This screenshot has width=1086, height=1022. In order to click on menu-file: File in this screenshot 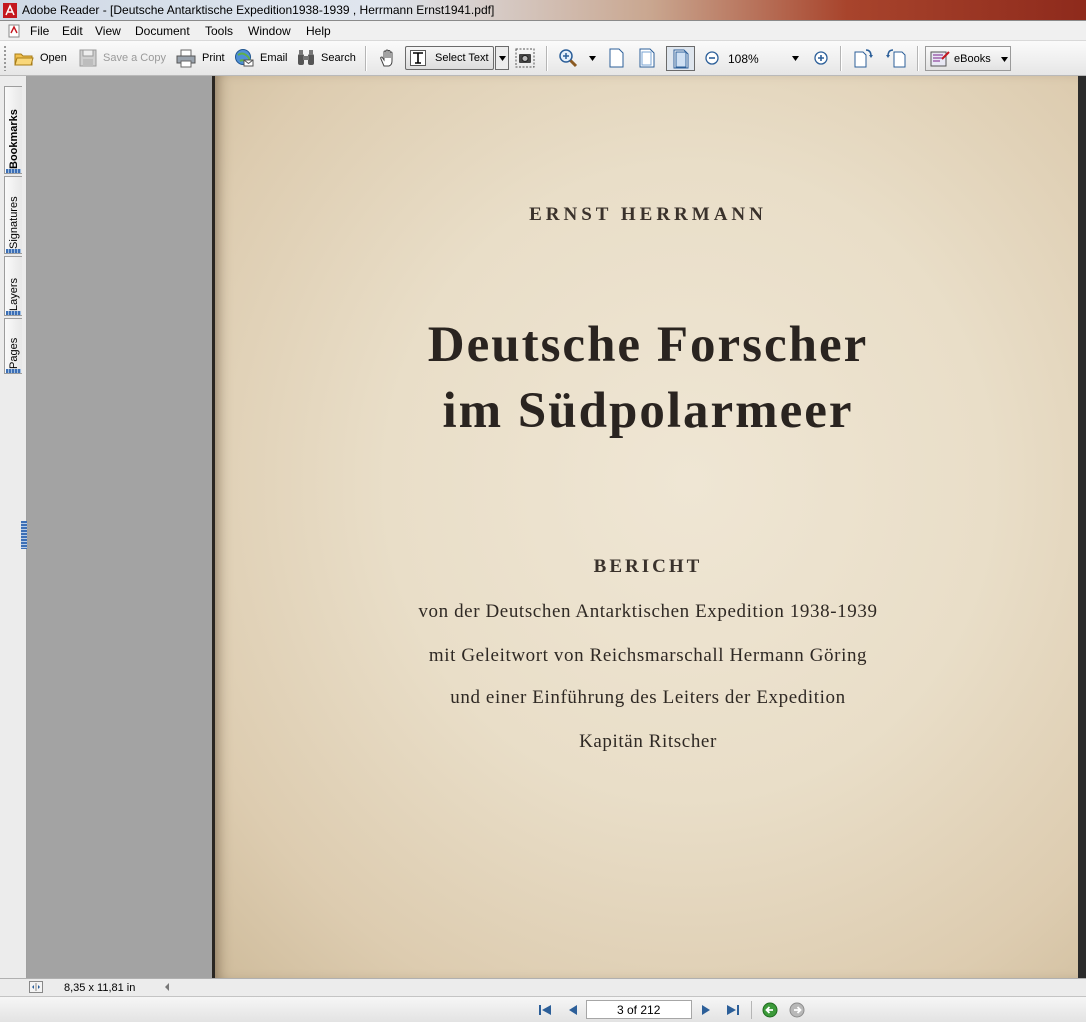, I will do `click(39, 31)`.